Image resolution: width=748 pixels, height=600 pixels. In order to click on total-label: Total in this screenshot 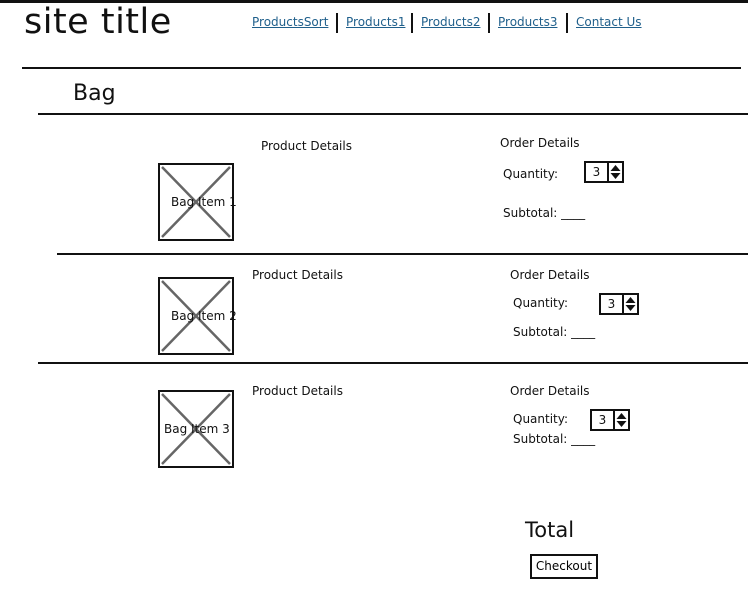, I will do `click(550, 530)`.